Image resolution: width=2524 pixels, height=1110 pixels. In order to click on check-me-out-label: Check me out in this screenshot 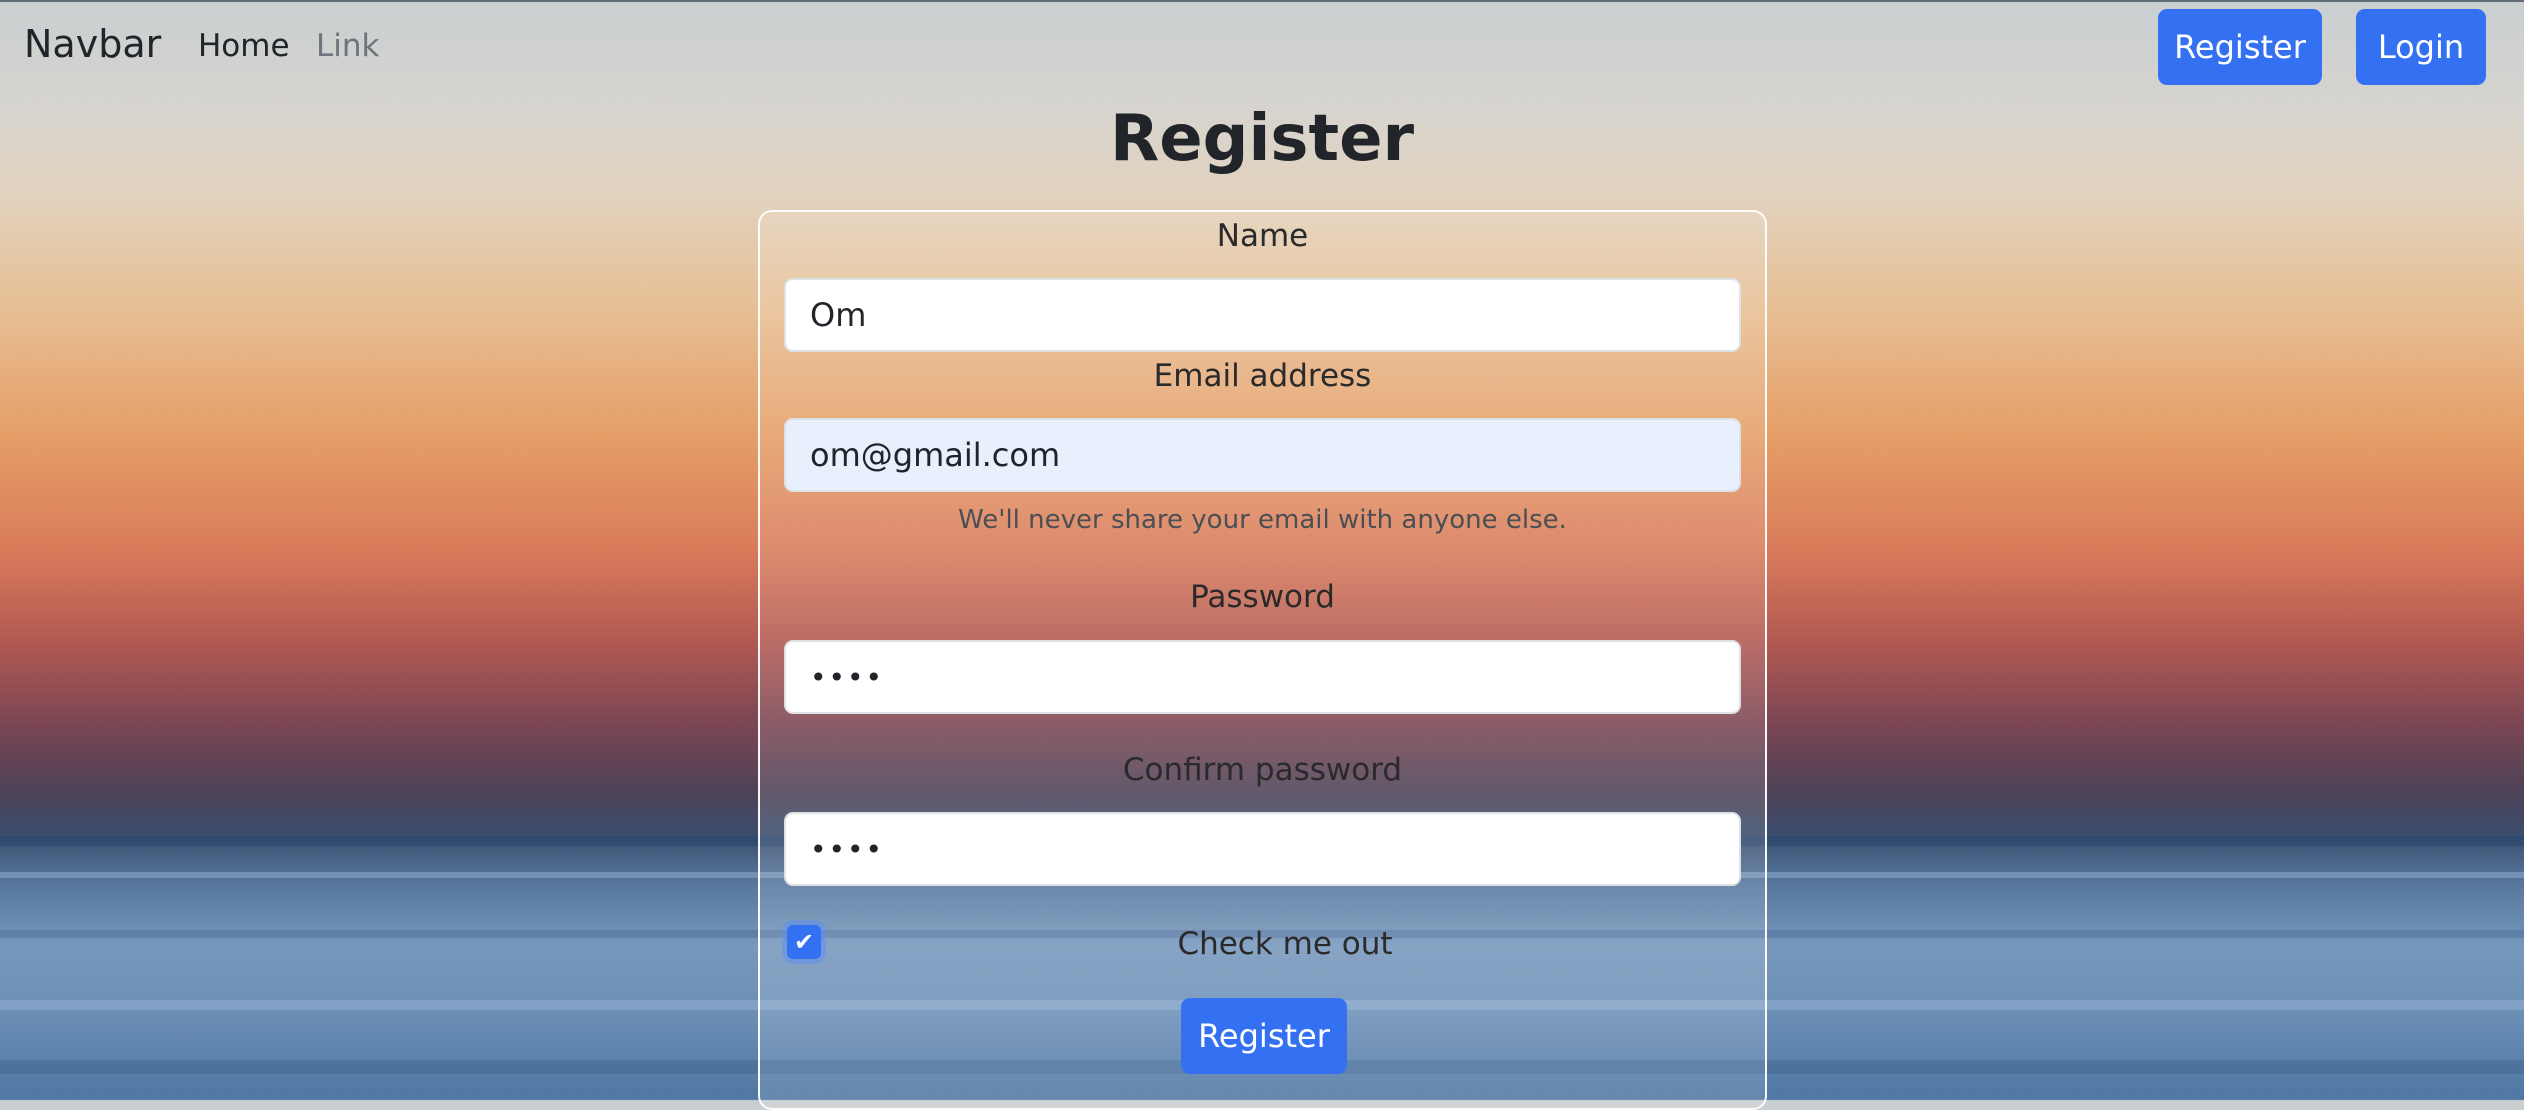, I will do `click(1285, 944)`.